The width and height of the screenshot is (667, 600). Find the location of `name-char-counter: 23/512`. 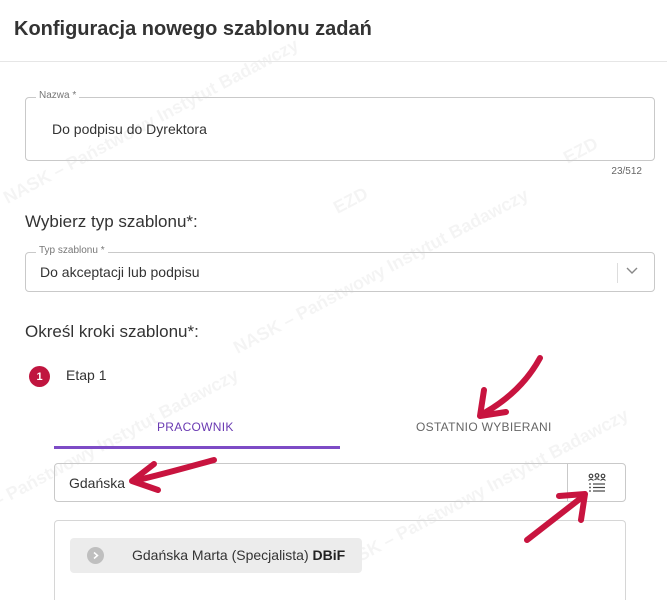

name-char-counter: 23/512 is located at coordinates (626, 171).